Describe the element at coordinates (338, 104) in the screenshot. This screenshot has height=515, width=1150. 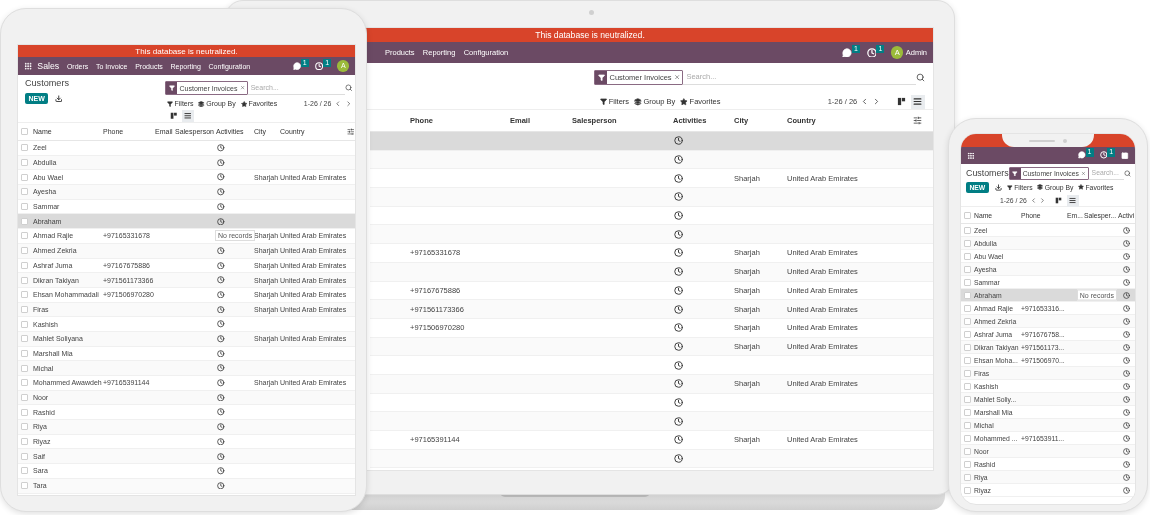
I see `previous-button` at that location.